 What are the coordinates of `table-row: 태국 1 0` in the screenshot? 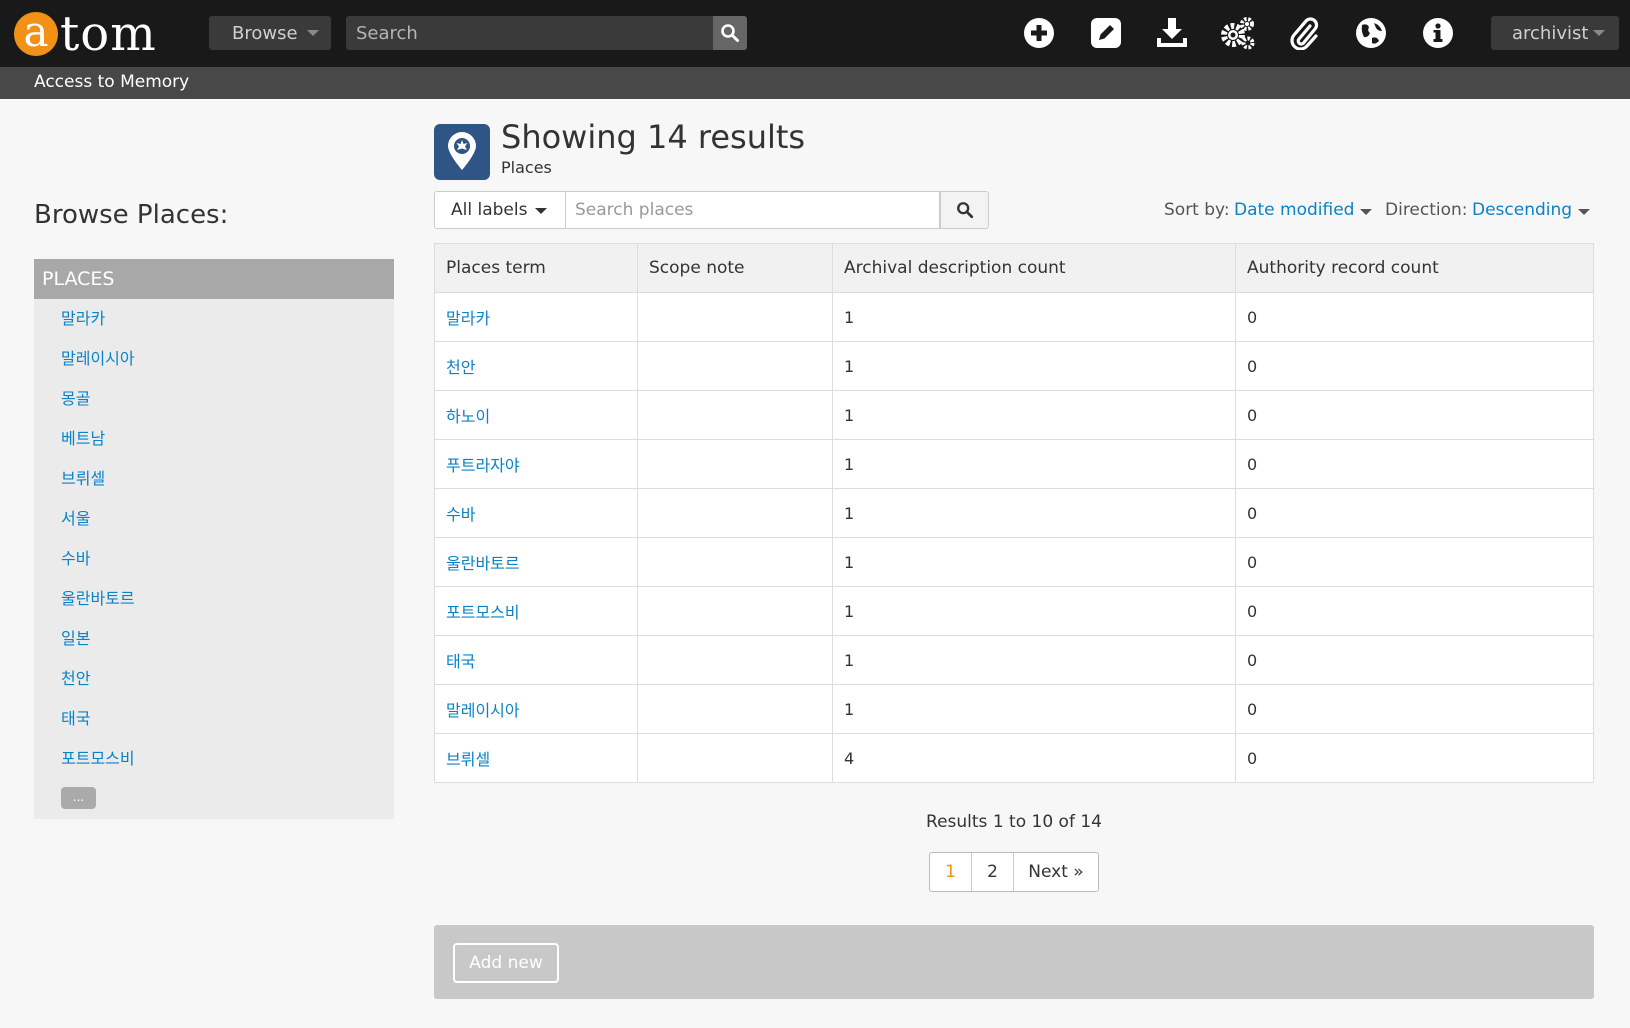 It's located at (1014, 660).